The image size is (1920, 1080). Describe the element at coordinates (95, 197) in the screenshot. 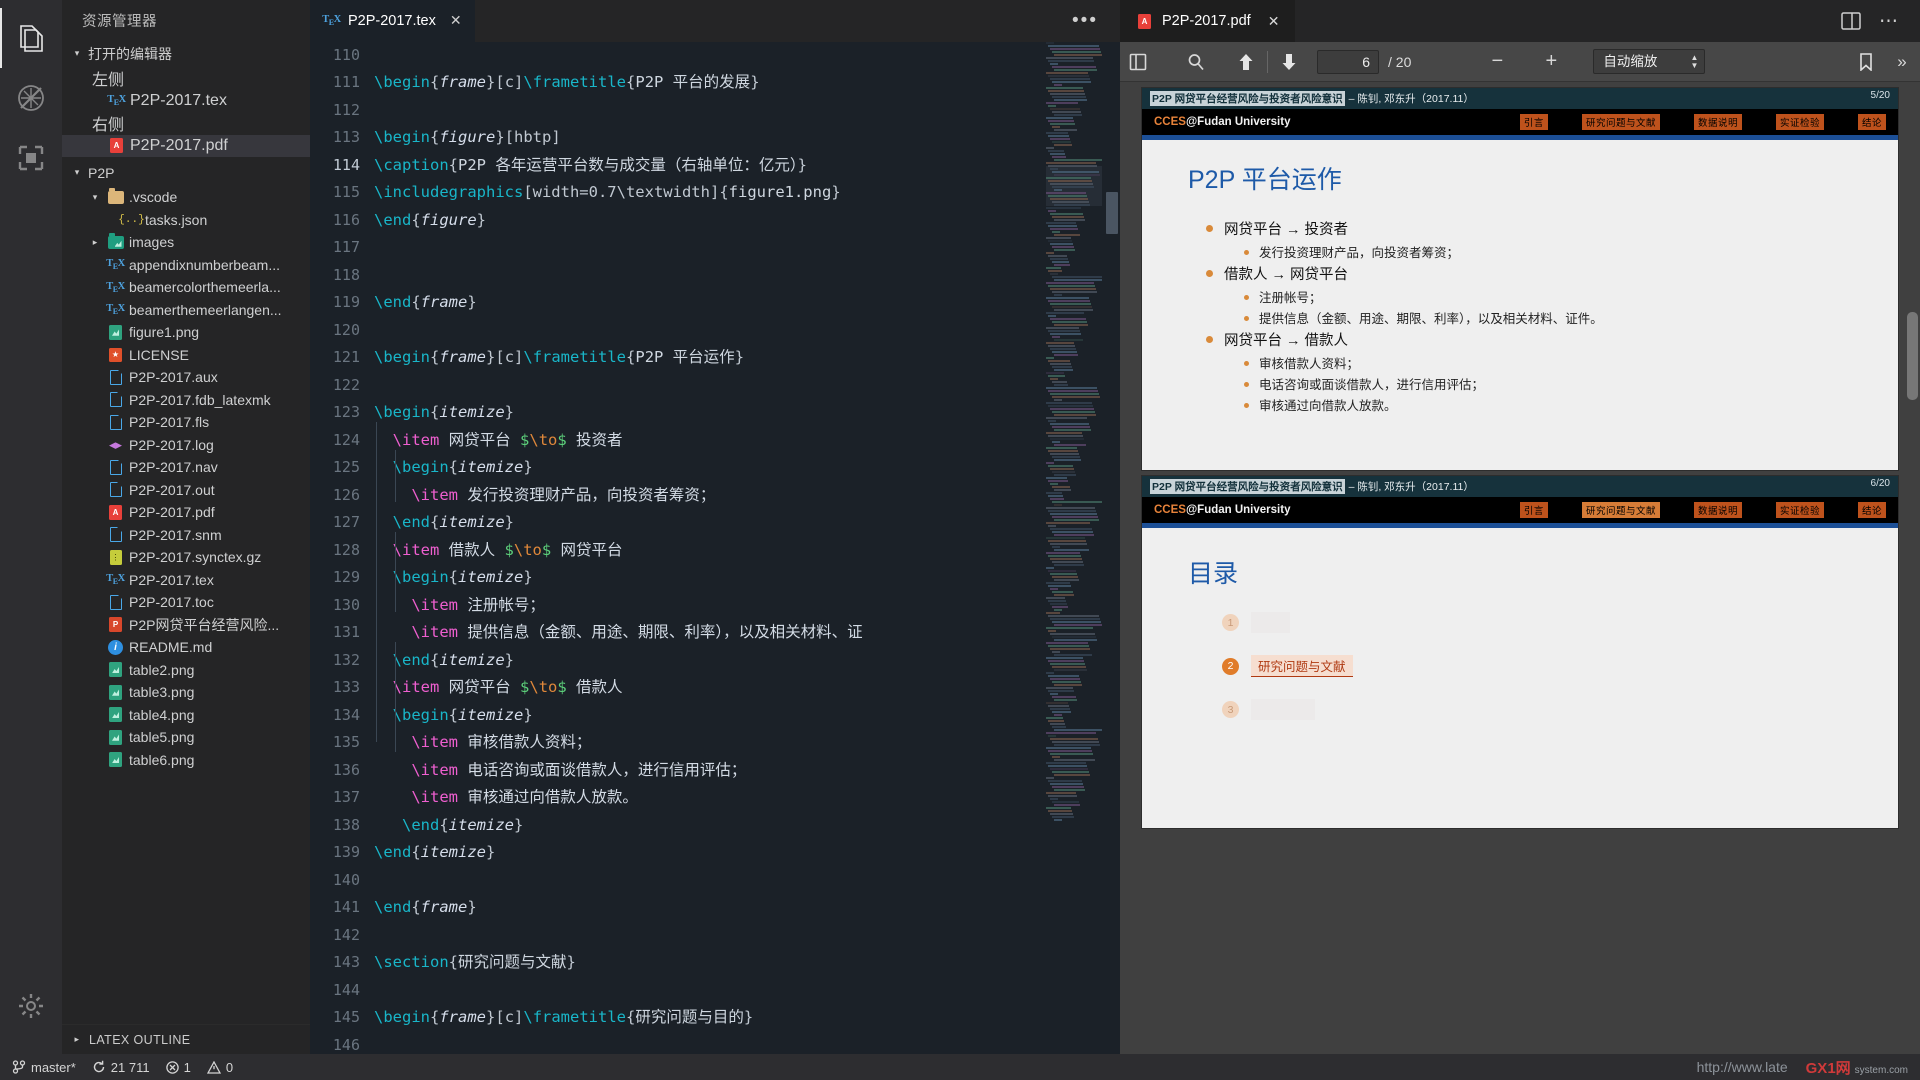

I see `chevron-down-icon` at that location.